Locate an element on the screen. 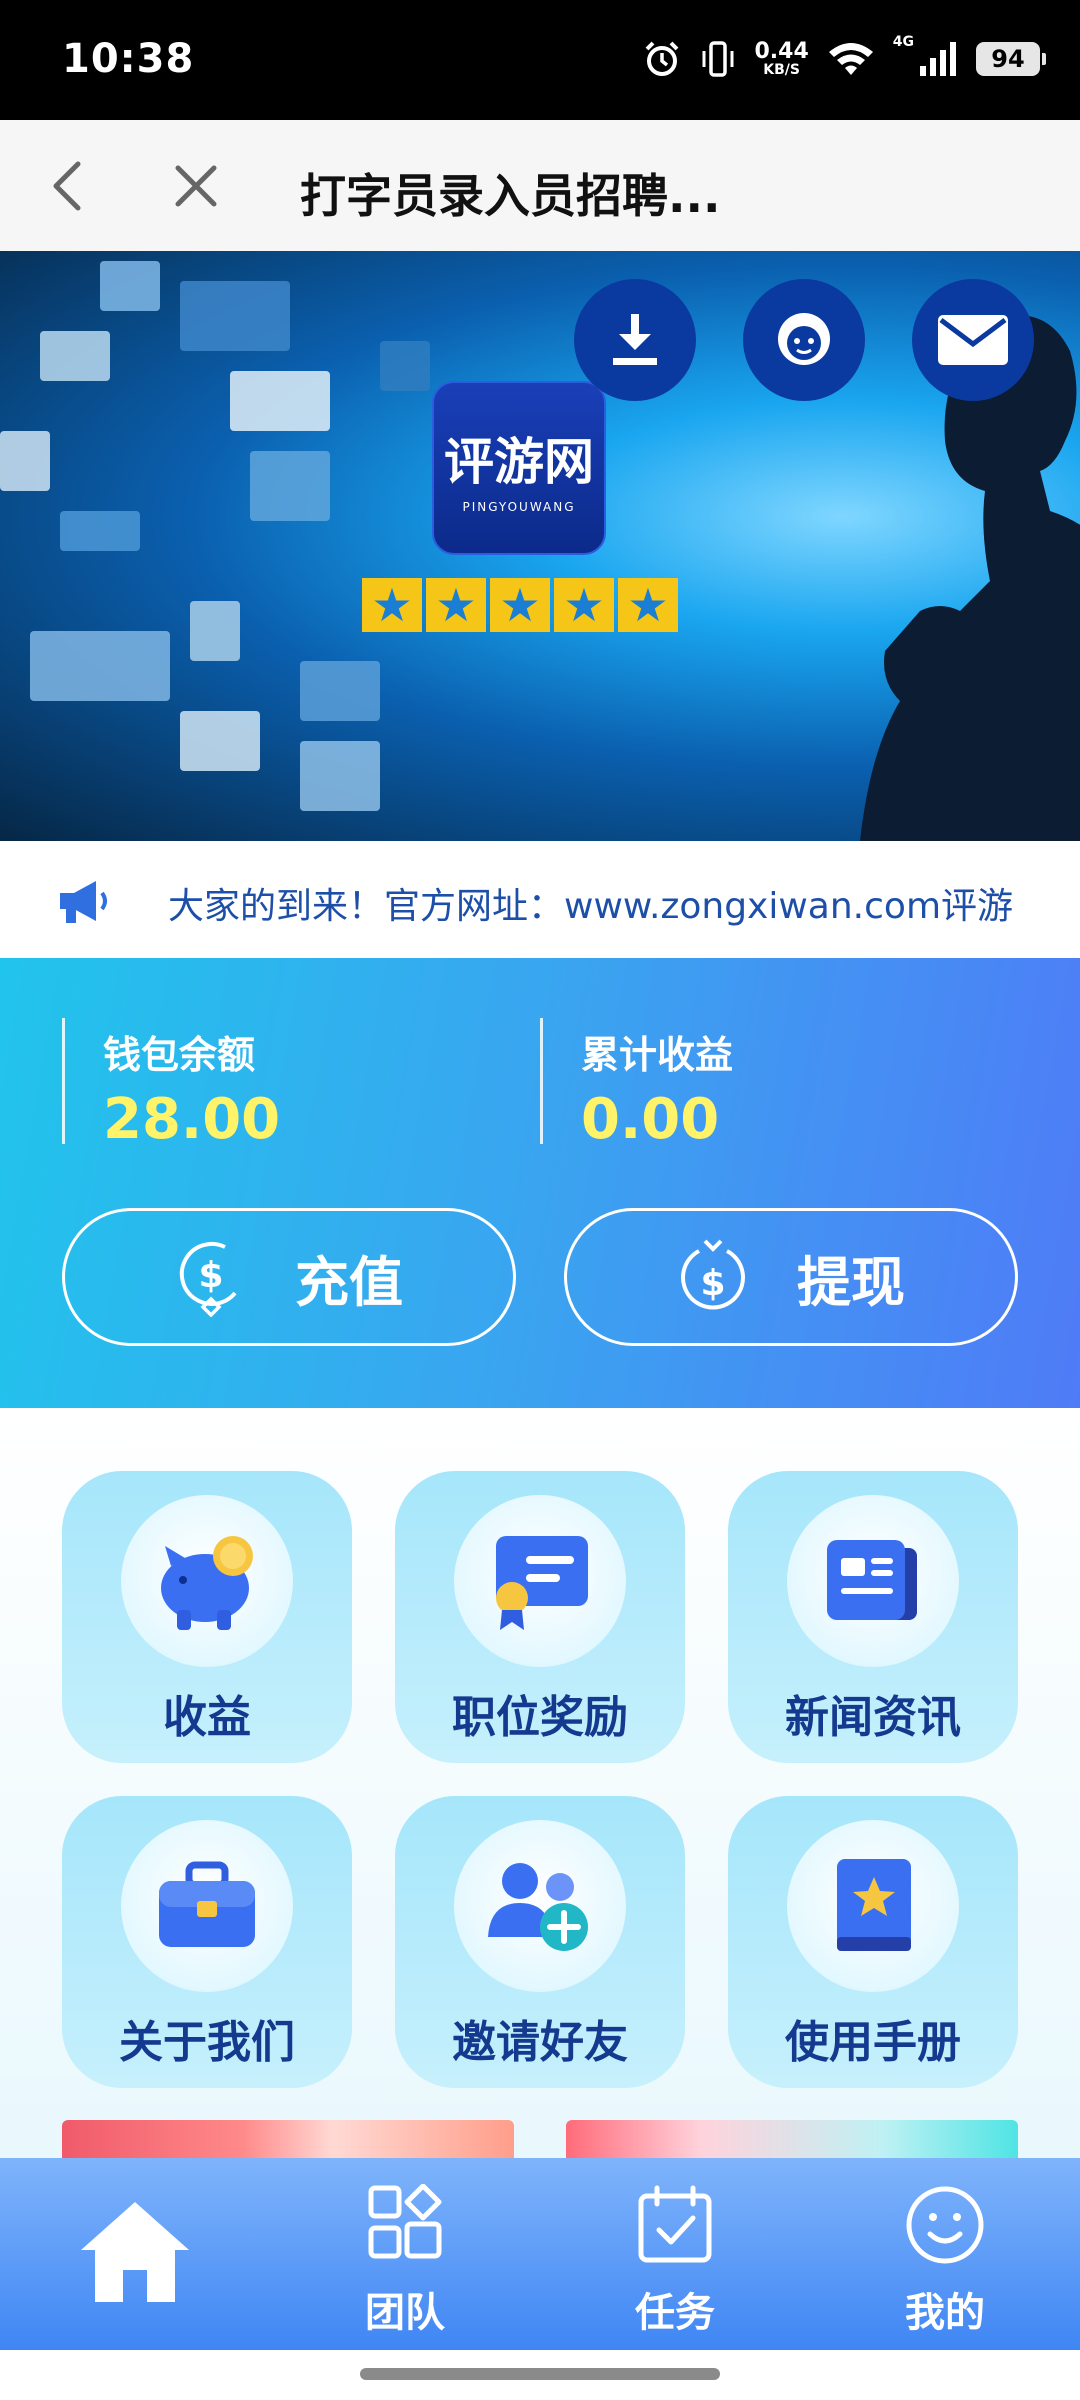  piggy-bank-icon is located at coordinates (207, 1583).